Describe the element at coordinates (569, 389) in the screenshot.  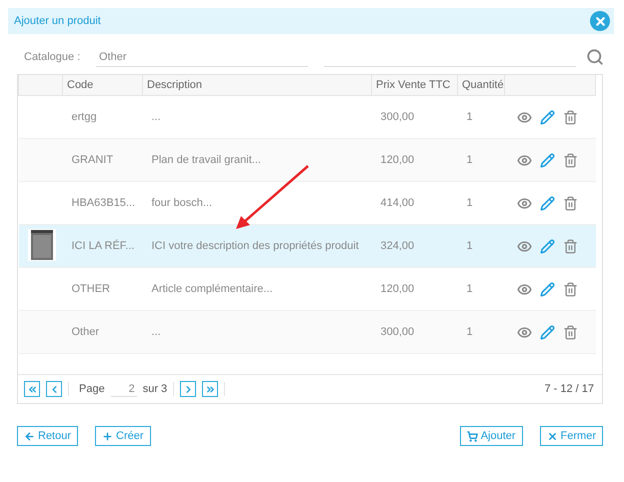
I see `record-range: 7 - 12 / 17` at that location.